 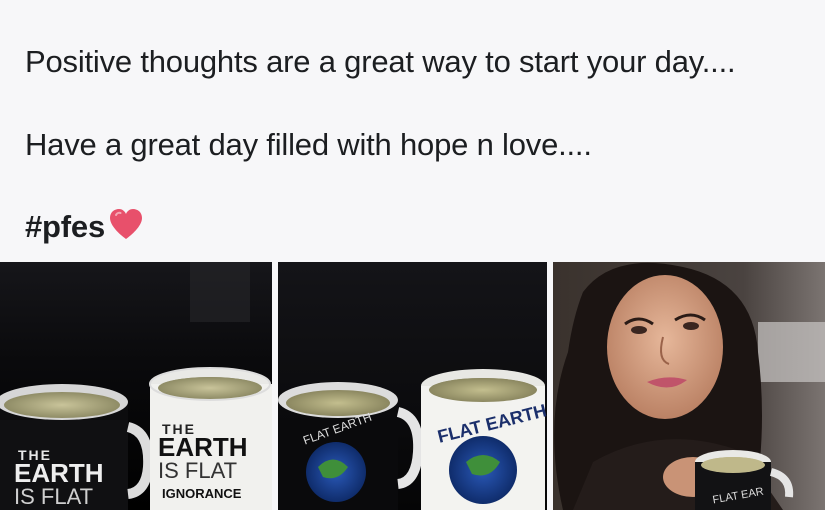 What do you see at coordinates (197, 470) in the screenshot?
I see `mug-right-text-flat: IS FLAT` at bounding box center [197, 470].